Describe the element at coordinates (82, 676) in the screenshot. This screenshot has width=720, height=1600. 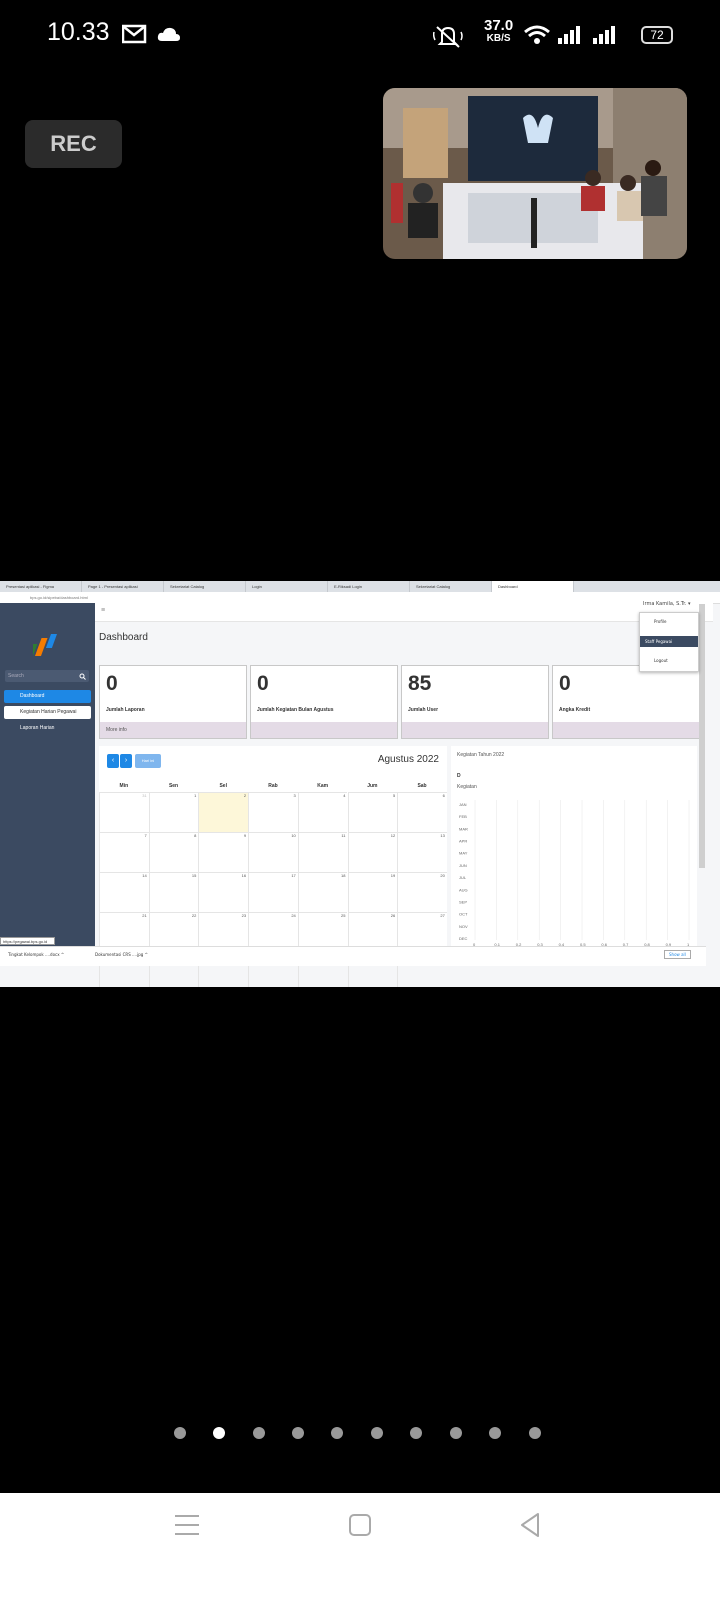
I see `search-icon` at that location.